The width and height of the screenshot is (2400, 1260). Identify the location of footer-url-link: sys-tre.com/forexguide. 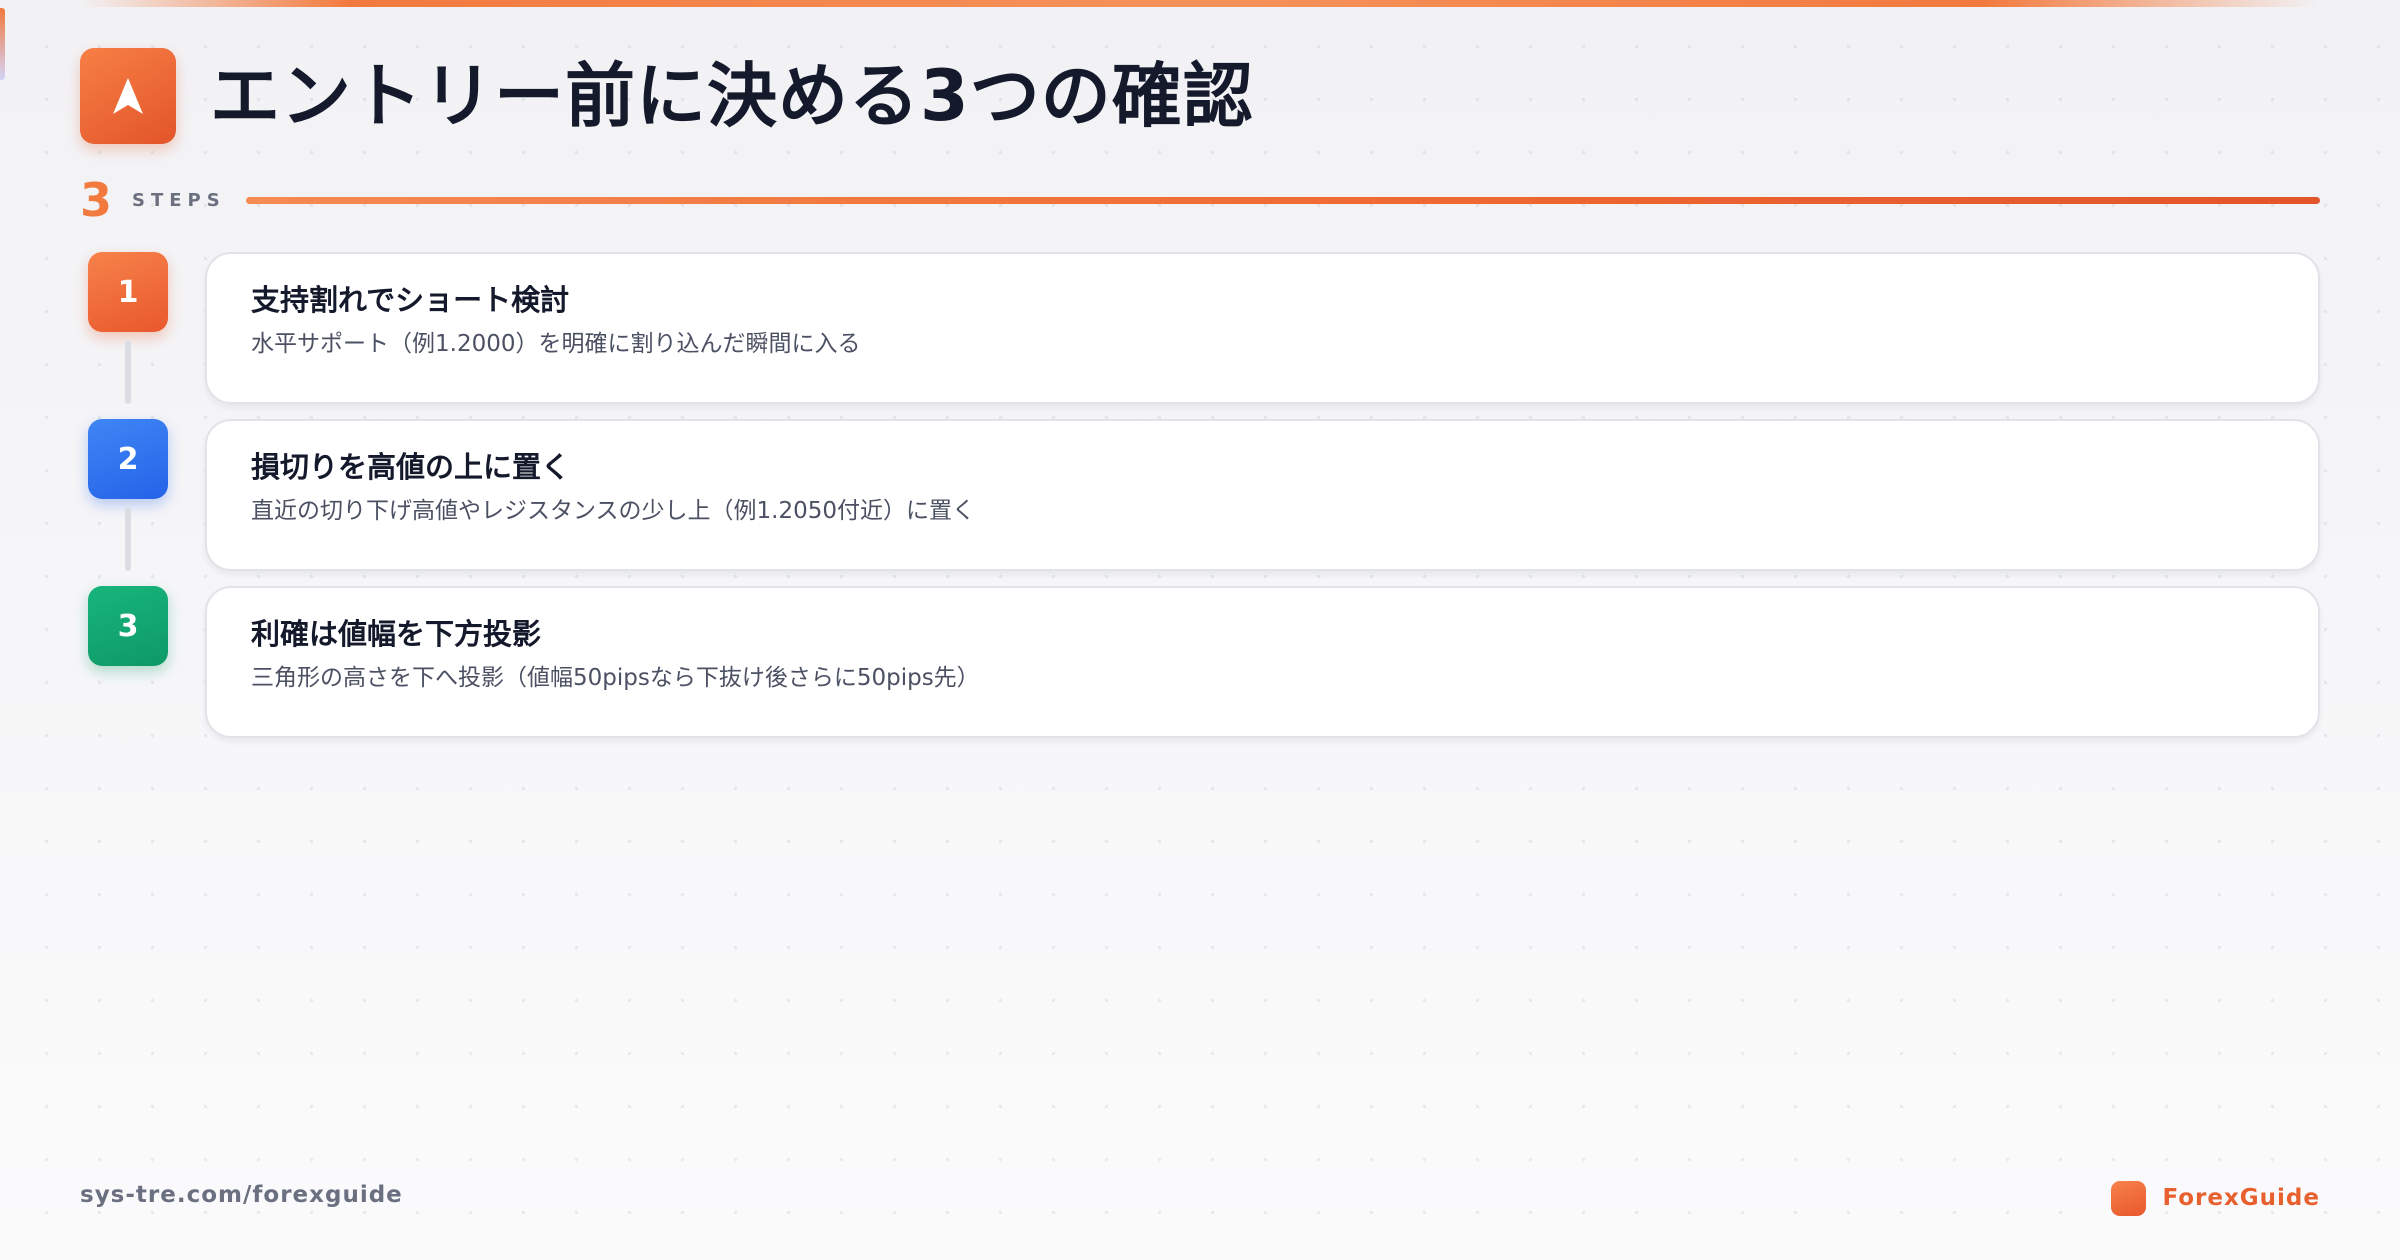
(241, 1195).